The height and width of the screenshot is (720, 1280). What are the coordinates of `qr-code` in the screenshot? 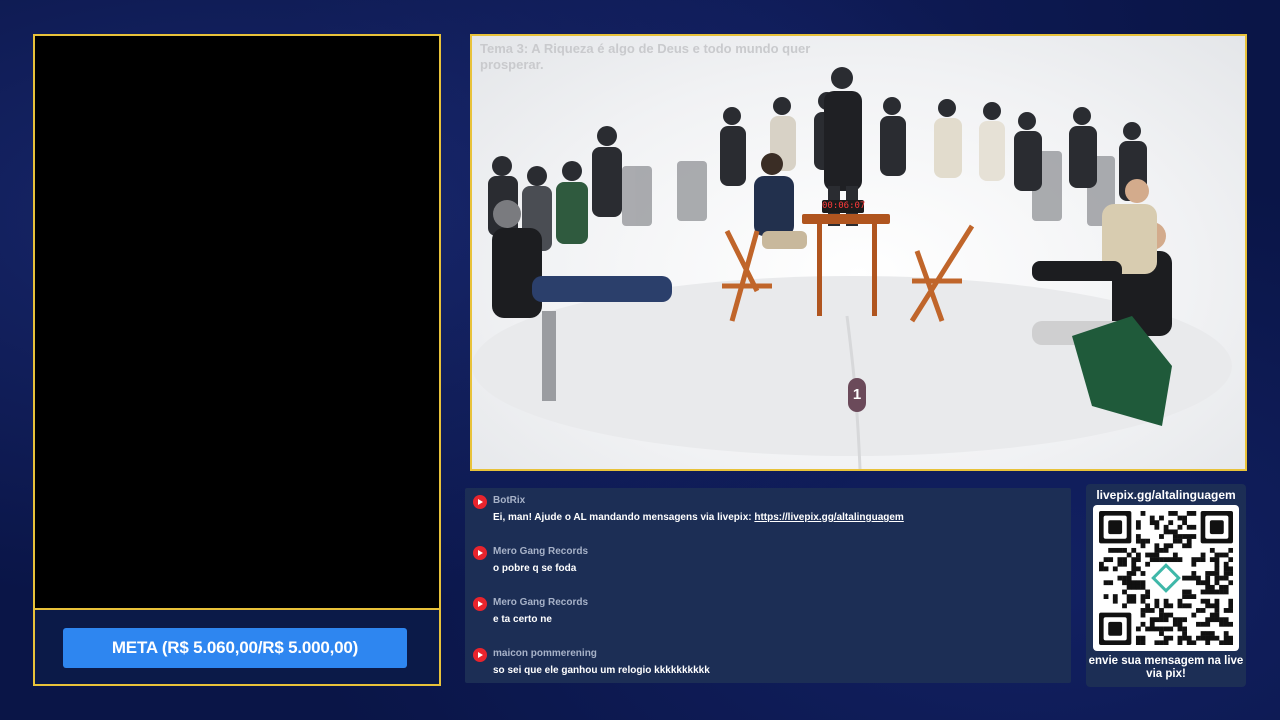 It's located at (1166, 578).